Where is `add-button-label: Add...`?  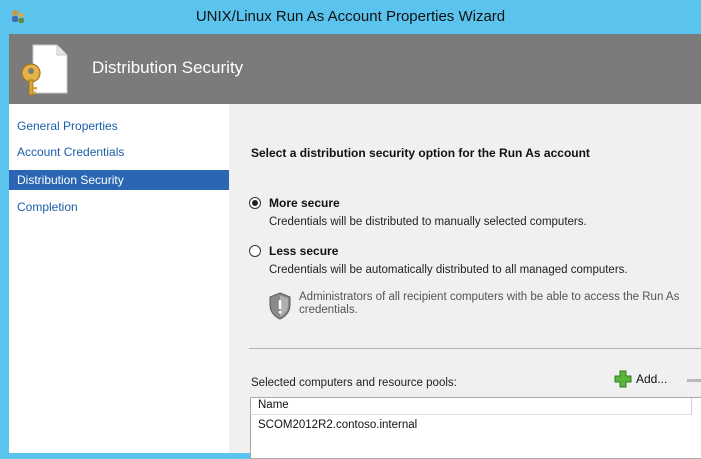
add-button-label: Add... is located at coordinates (651, 379).